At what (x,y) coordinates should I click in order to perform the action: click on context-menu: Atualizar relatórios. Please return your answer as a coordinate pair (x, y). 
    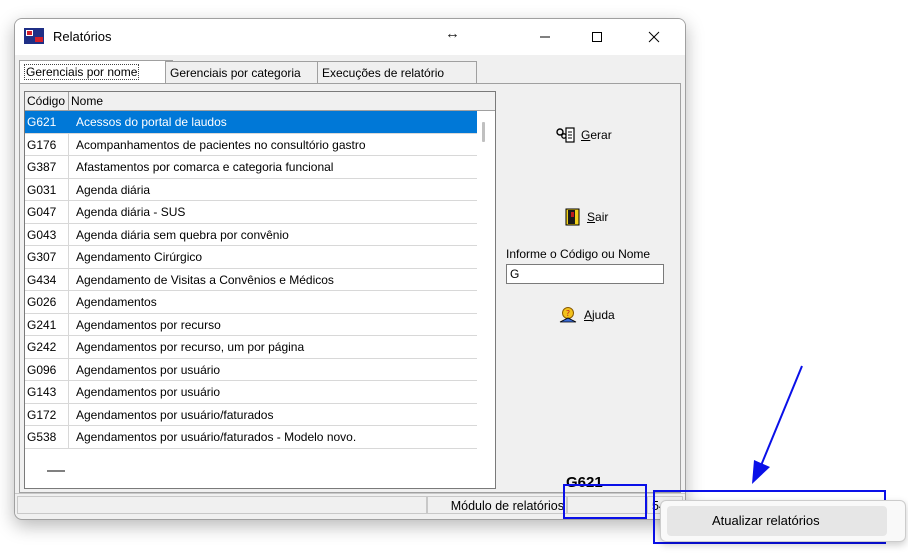
    Looking at the image, I should click on (783, 521).